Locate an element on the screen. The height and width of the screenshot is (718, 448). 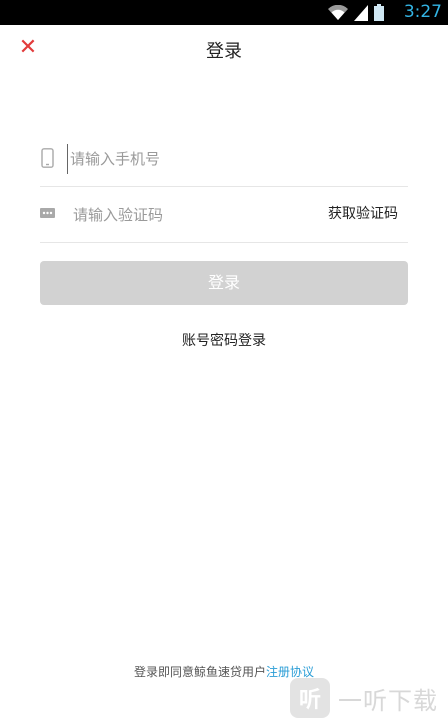
title-bar: ✕ 登录 is located at coordinates (224, 48).